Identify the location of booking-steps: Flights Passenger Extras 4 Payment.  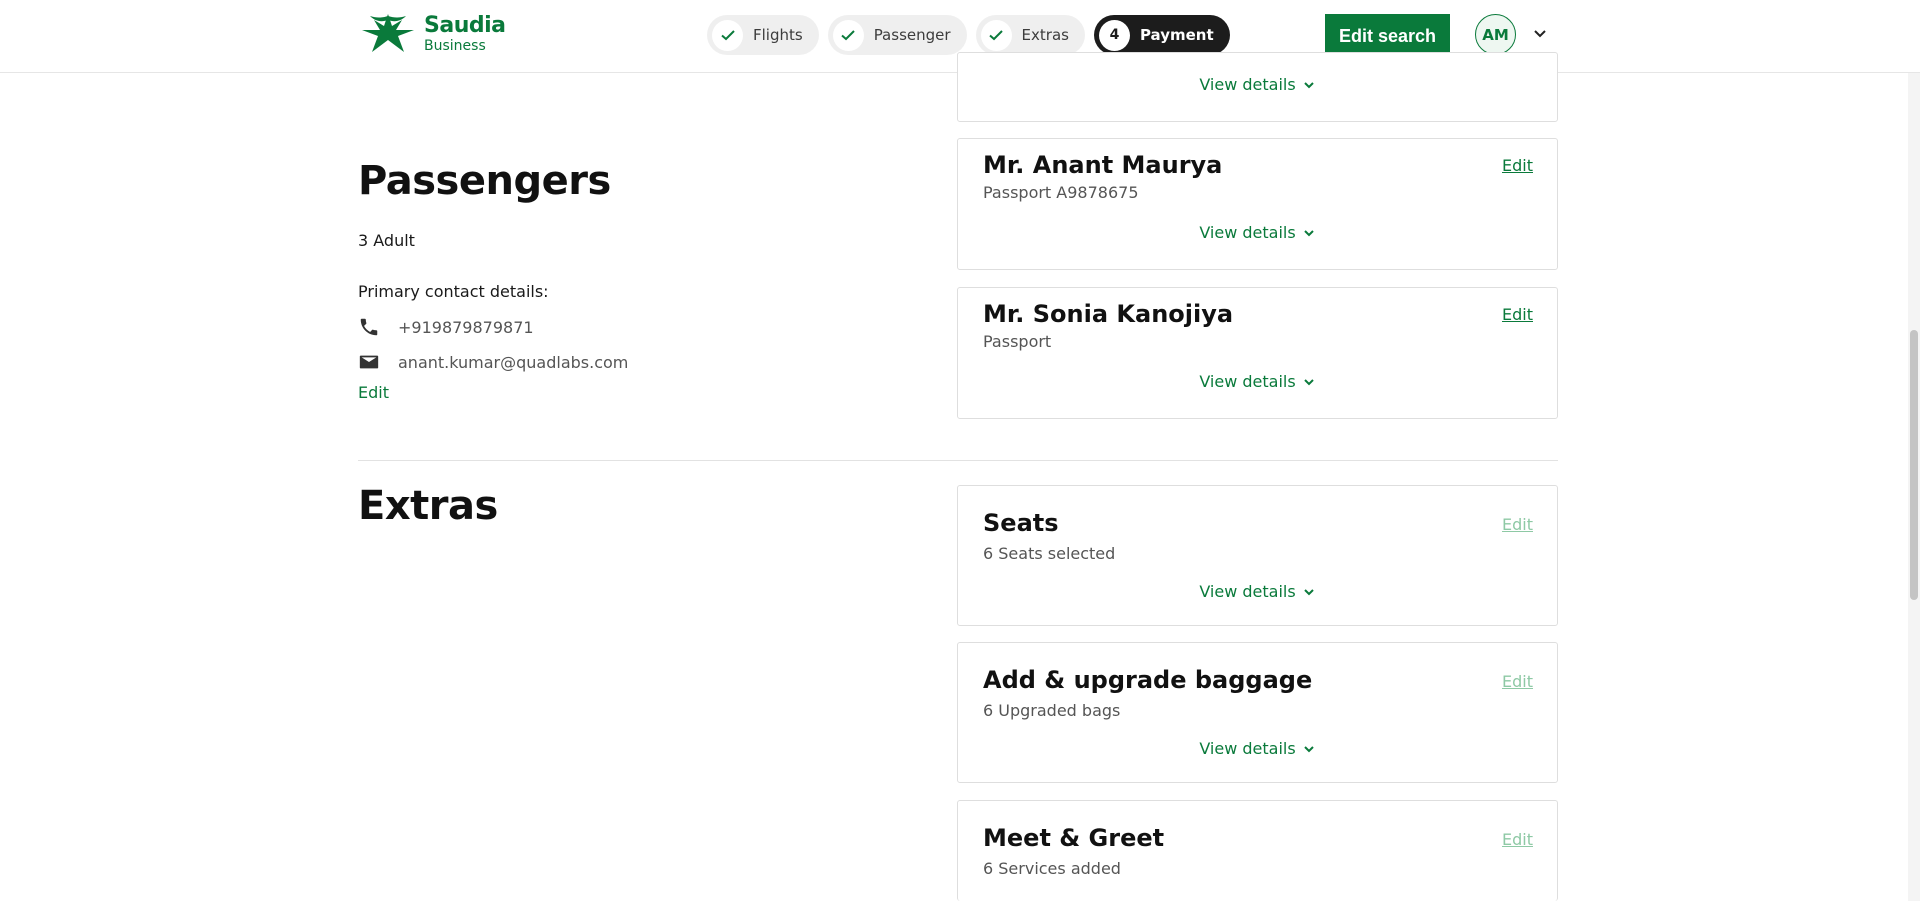
(968, 35).